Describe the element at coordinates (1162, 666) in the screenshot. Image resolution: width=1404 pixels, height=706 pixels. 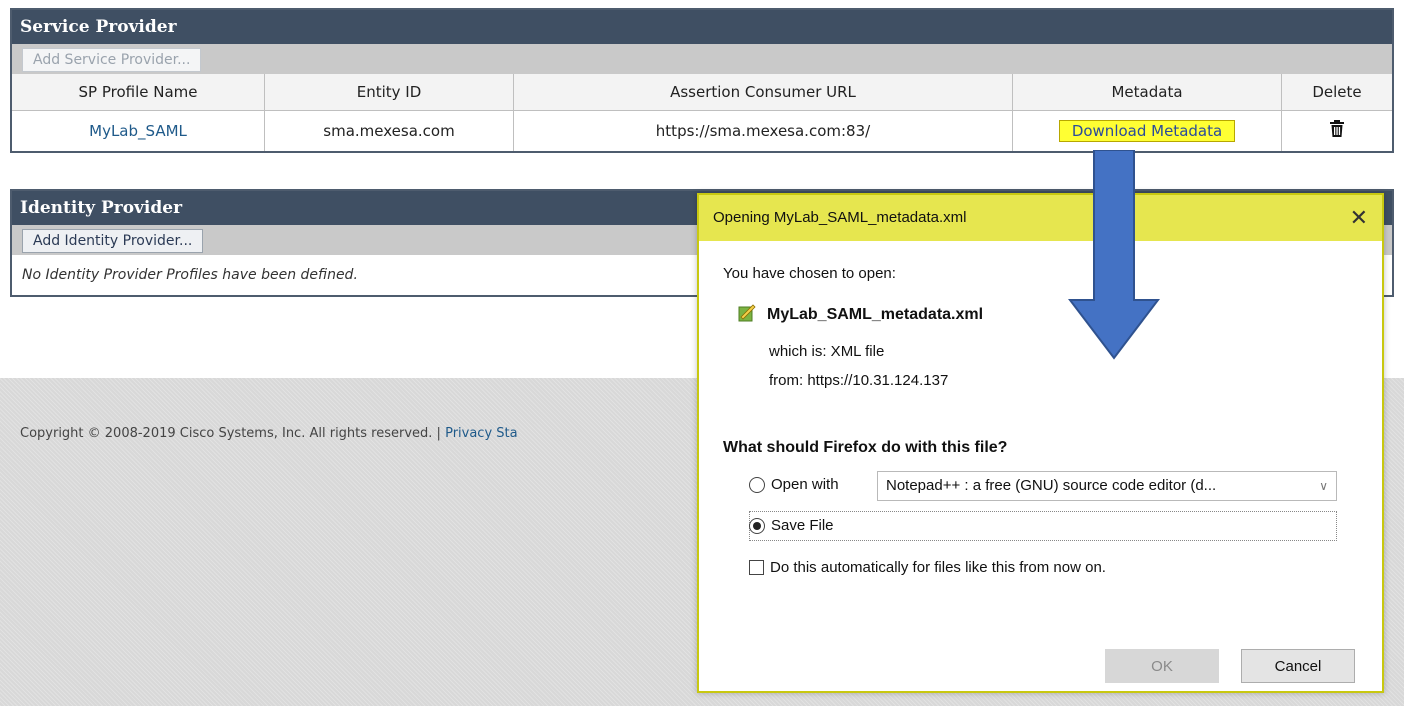
I see `ok-button: OK` at that location.